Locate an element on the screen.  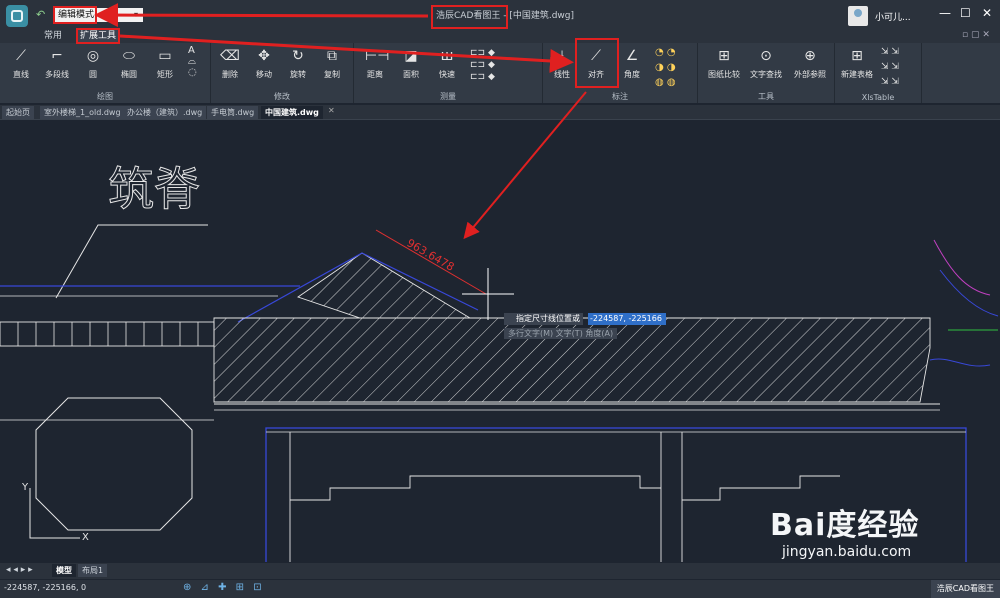
dim-options: 多行文字(M) 文字(T) 角度(A) is located at coordinates (561, 333).